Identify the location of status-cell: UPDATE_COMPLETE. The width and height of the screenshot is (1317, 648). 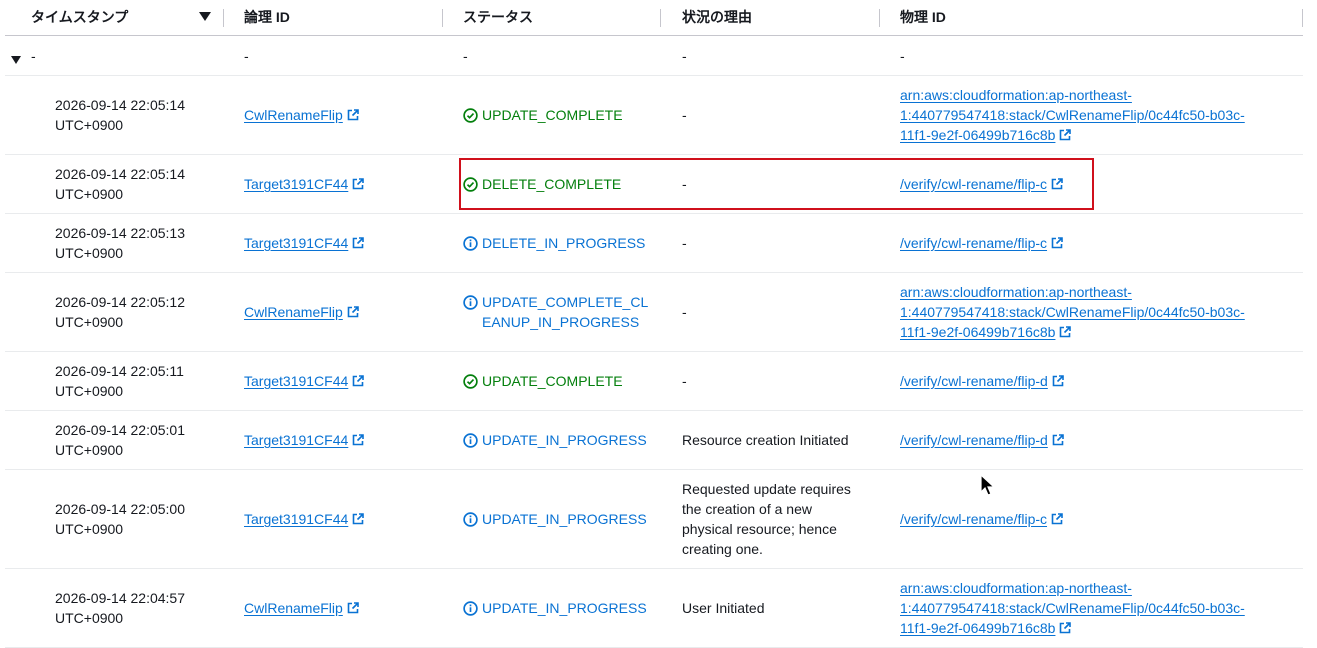
(568, 115).